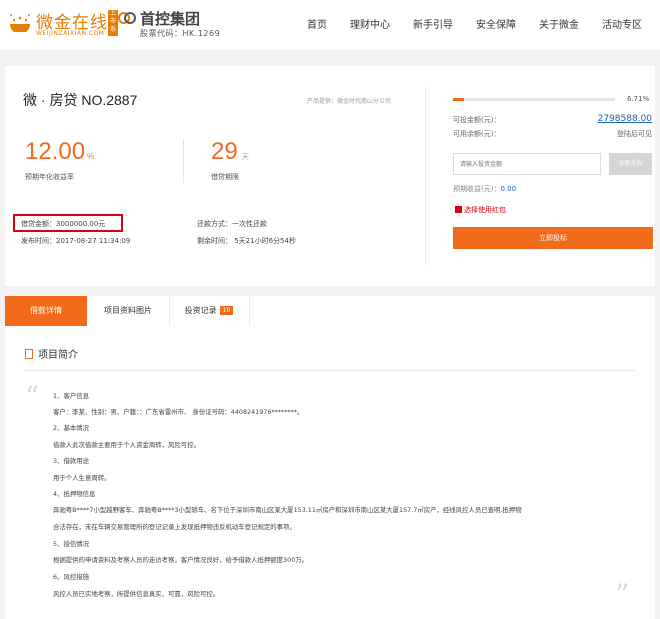 The height and width of the screenshot is (619, 660). Describe the element at coordinates (622, 594) in the screenshot. I see `close-quote-icon: ”` at that location.